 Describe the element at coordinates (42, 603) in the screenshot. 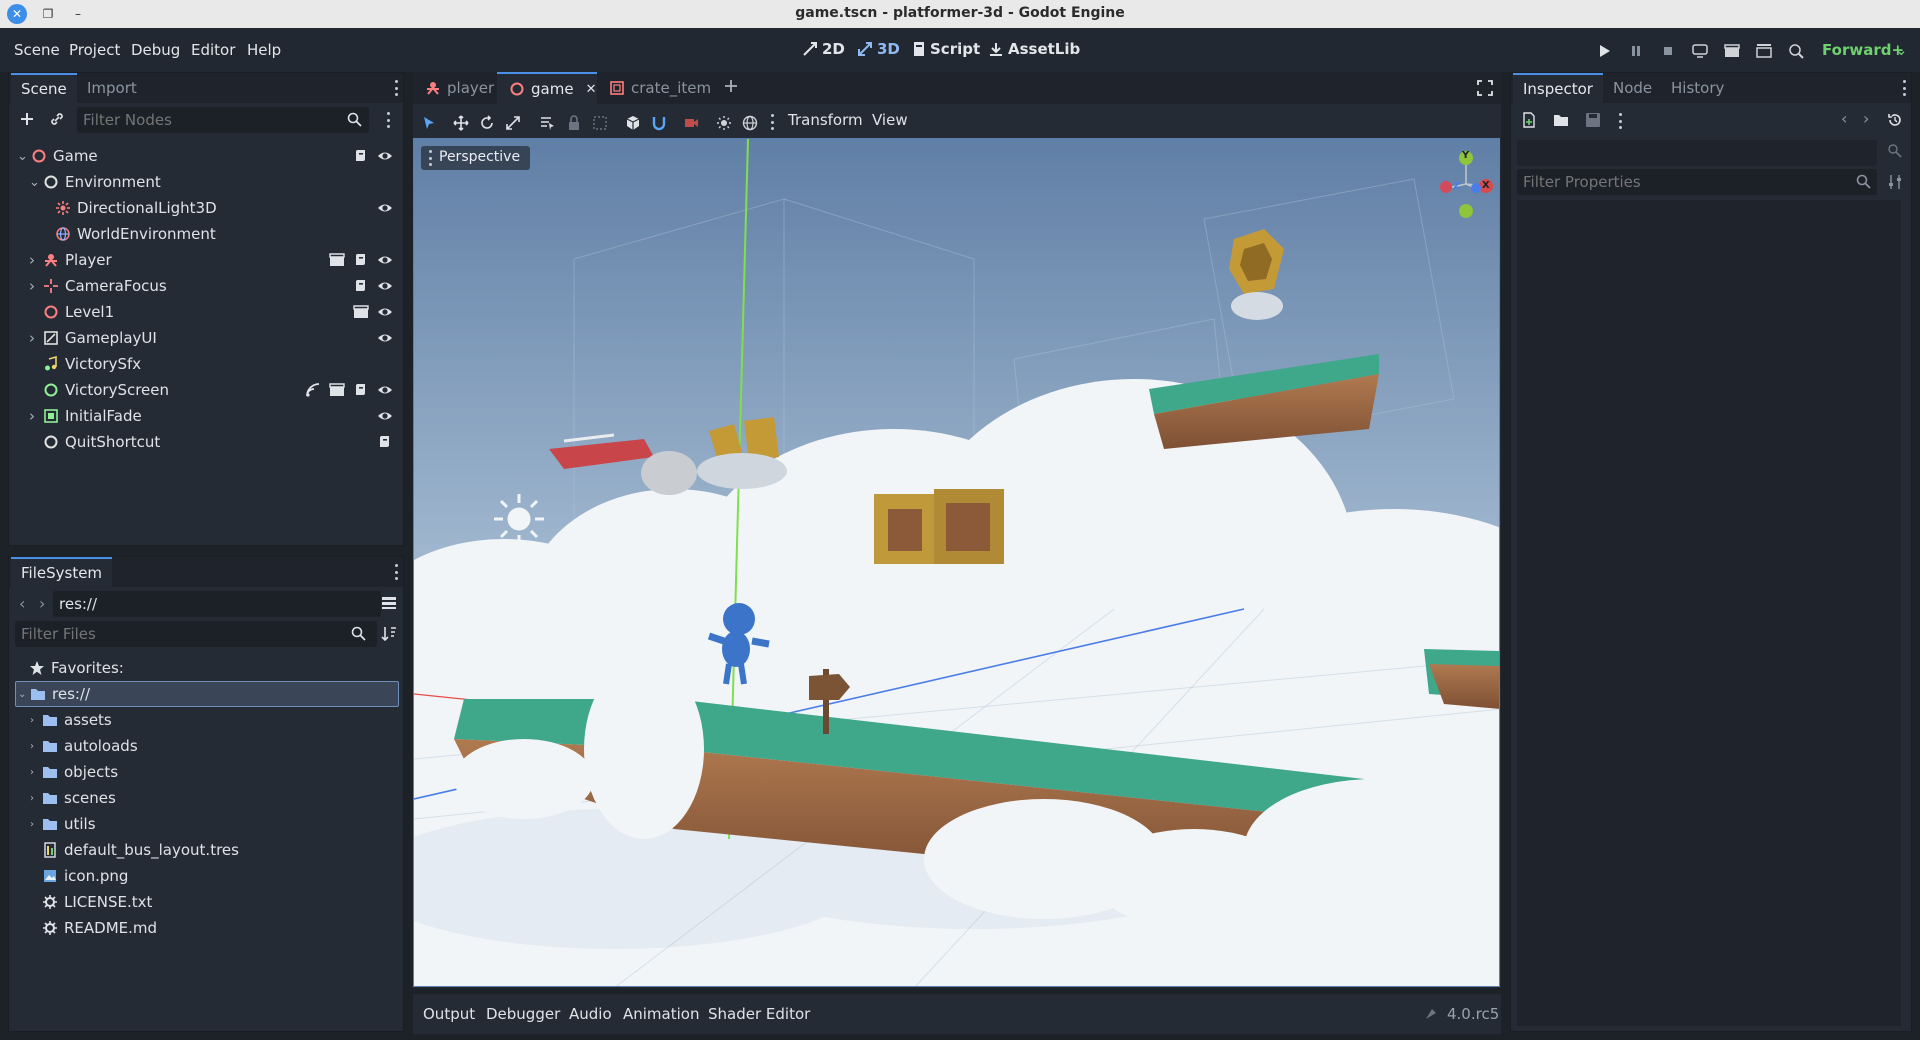

I see `forward-icon: ›` at that location.